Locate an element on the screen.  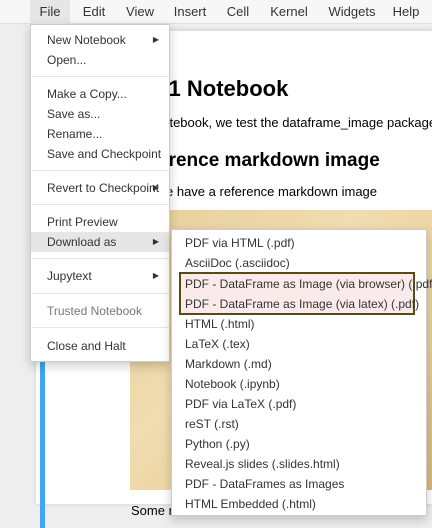
download-notebook: Notebook (.ipynb) is located at coordinates (299, 384).